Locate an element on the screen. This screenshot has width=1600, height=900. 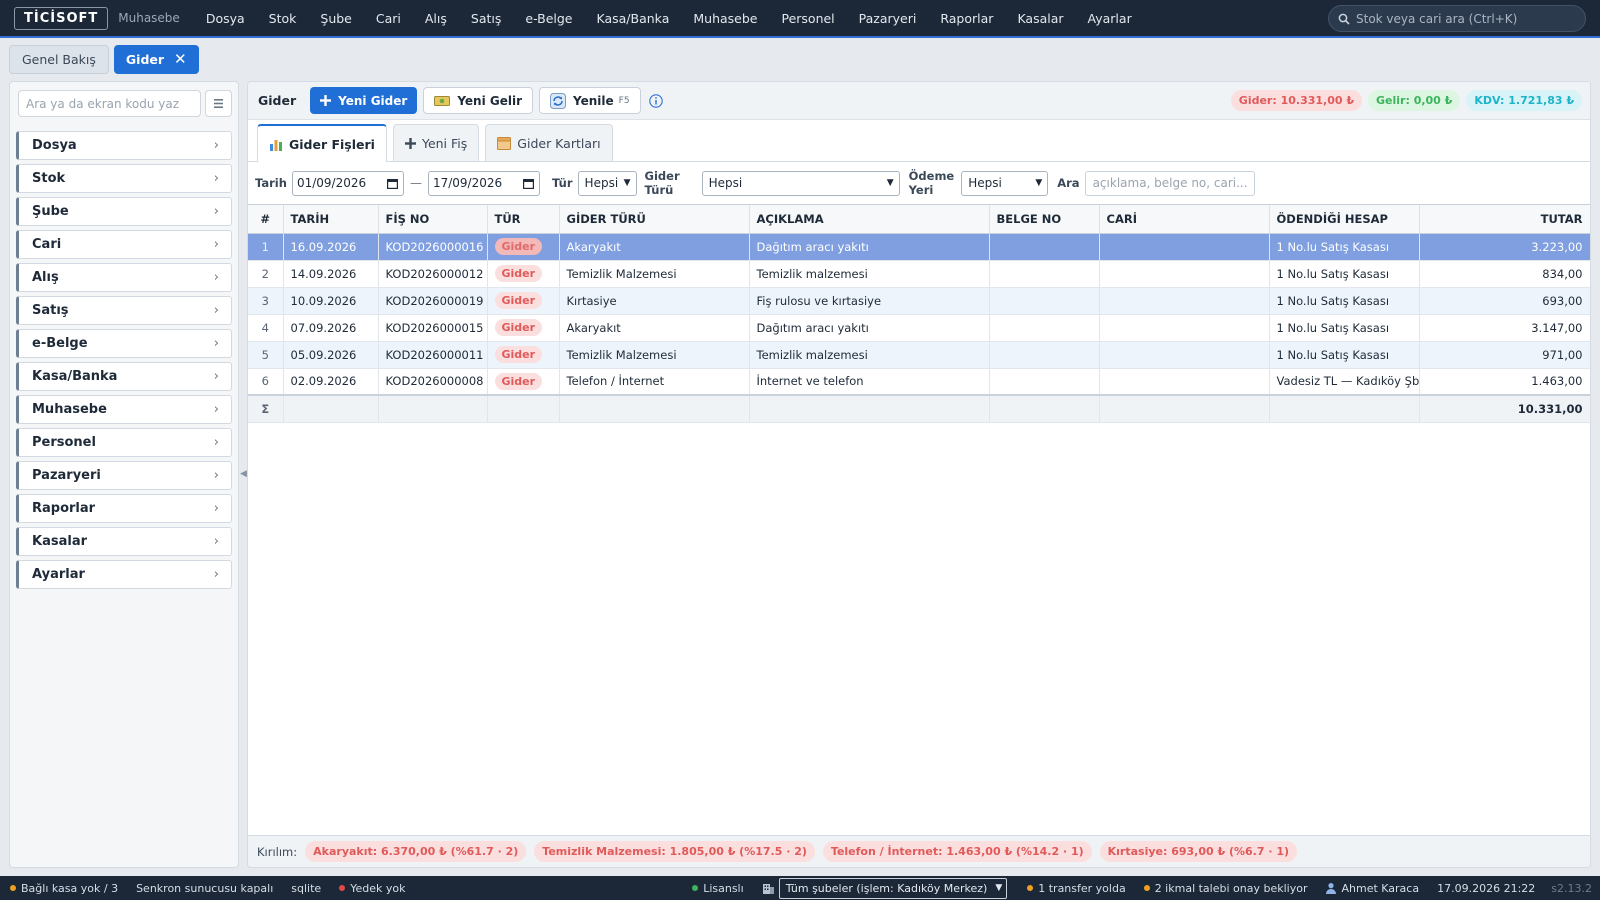
tab-gider-kartlari: Gider Kartları is located at coordinates (549, 142).